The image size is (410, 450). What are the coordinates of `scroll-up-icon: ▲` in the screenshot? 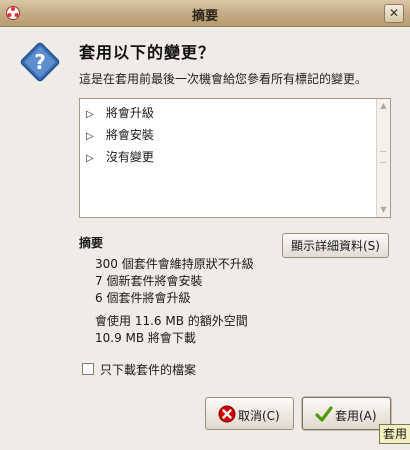 It's located at (383, 106).